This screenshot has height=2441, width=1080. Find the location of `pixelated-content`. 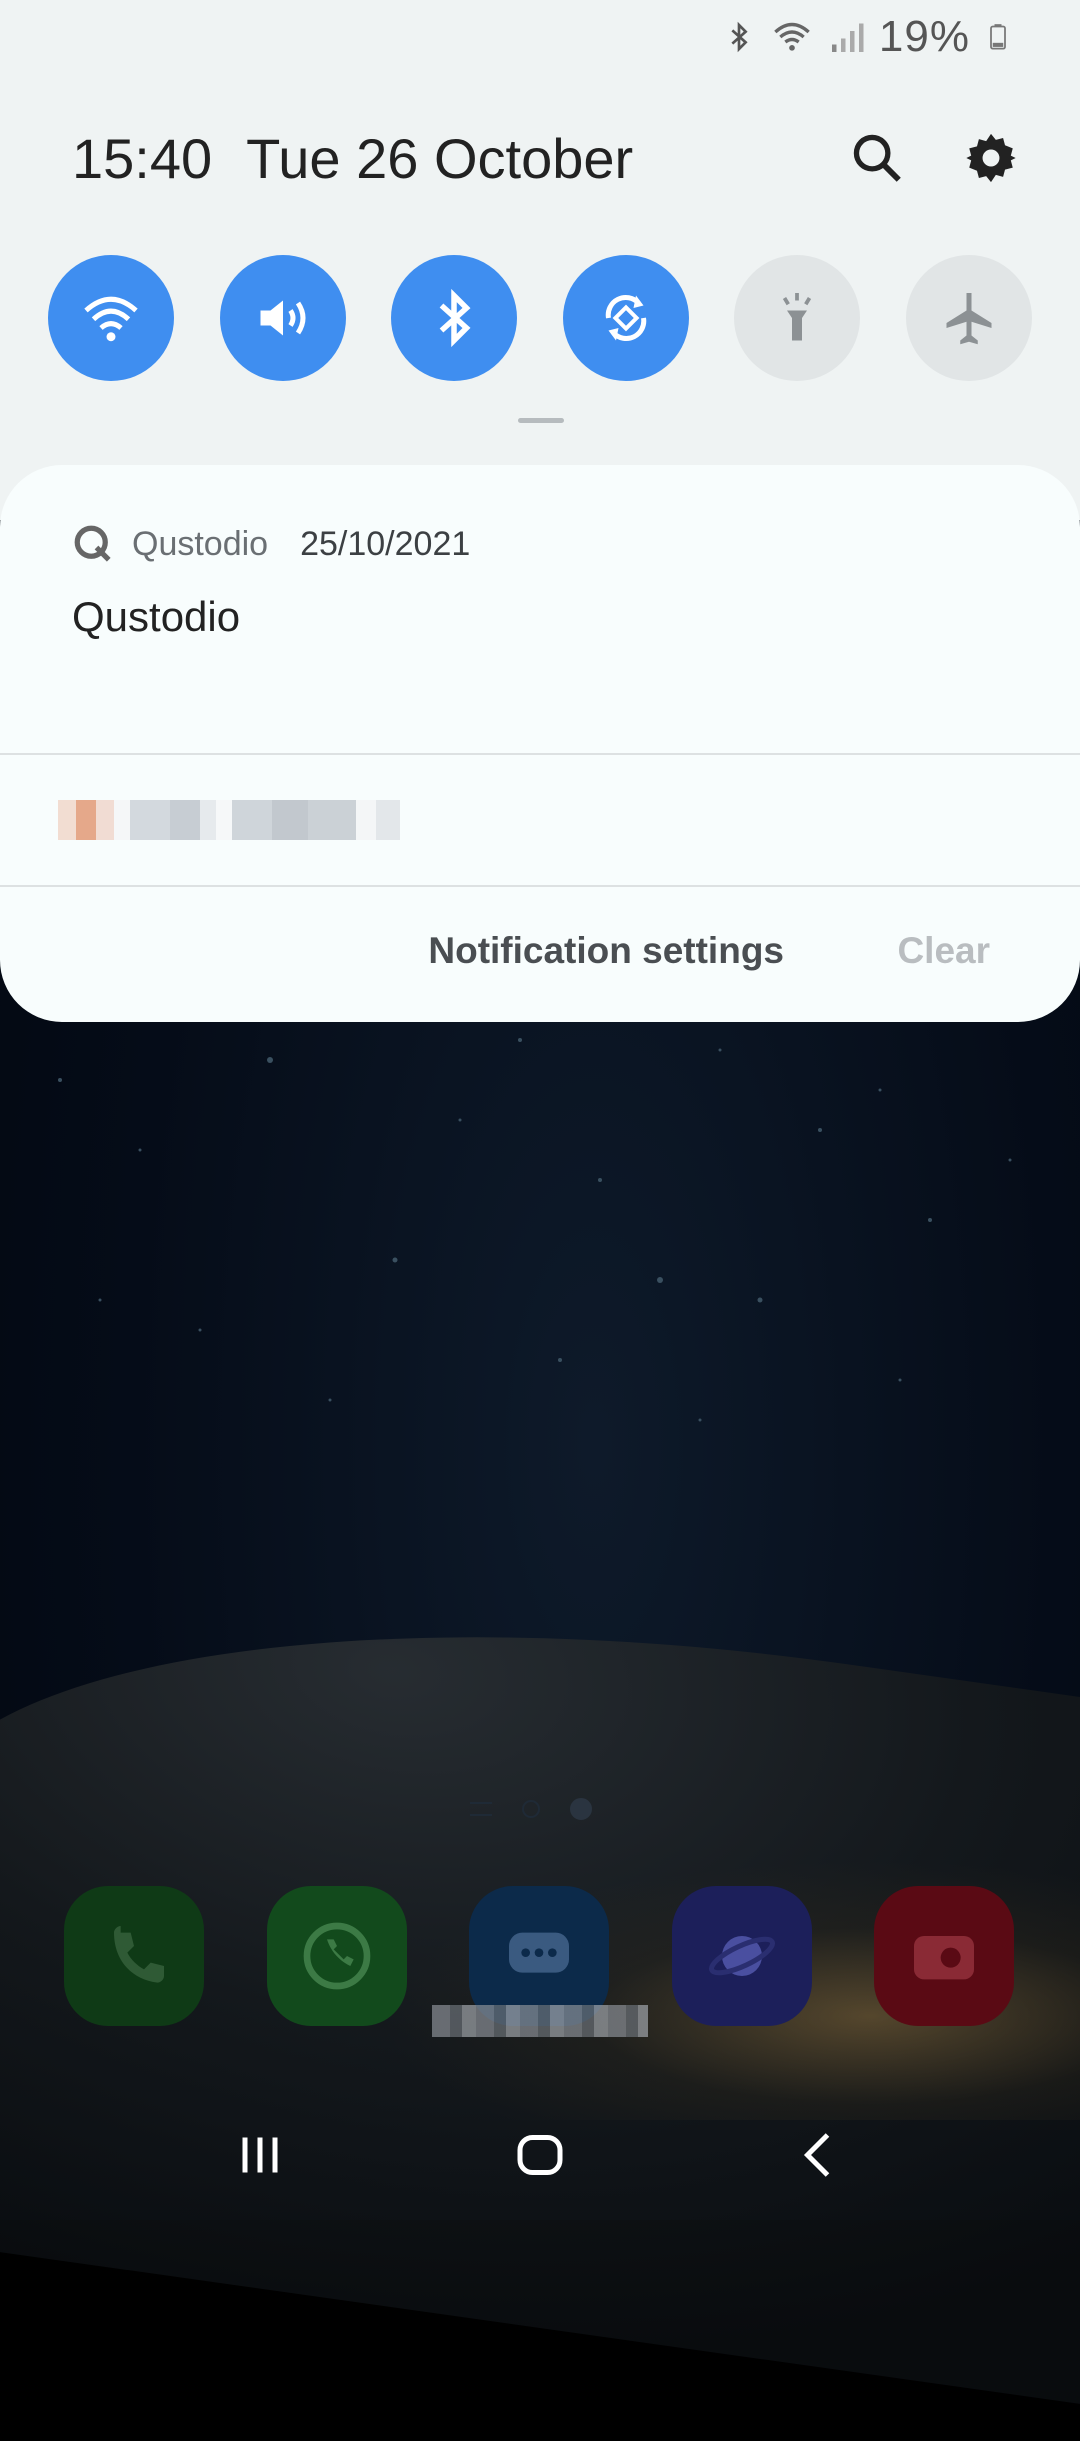

pixelated-content is located at coordinates (229, 820).